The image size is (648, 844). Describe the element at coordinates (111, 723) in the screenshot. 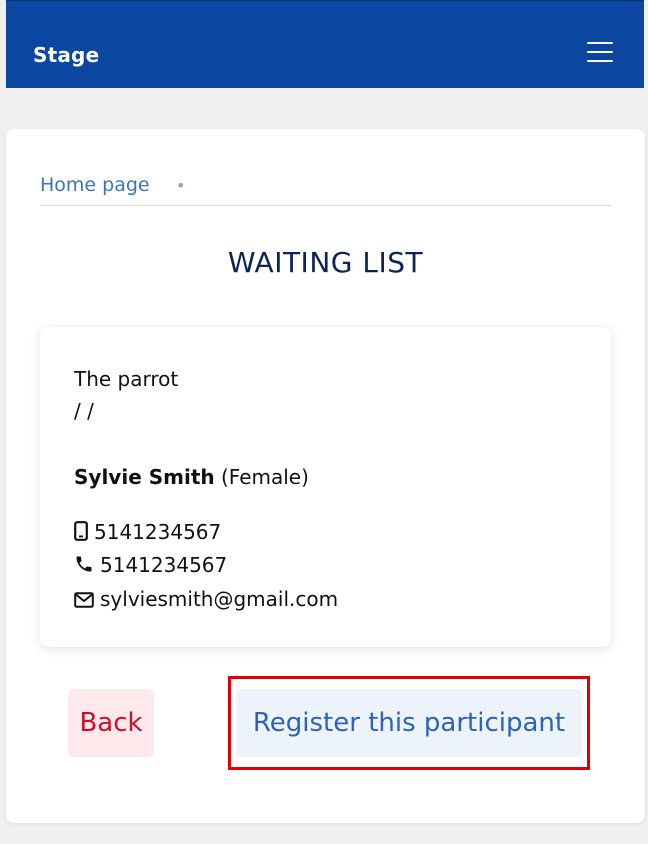

I see `back-button: Back` at that location.